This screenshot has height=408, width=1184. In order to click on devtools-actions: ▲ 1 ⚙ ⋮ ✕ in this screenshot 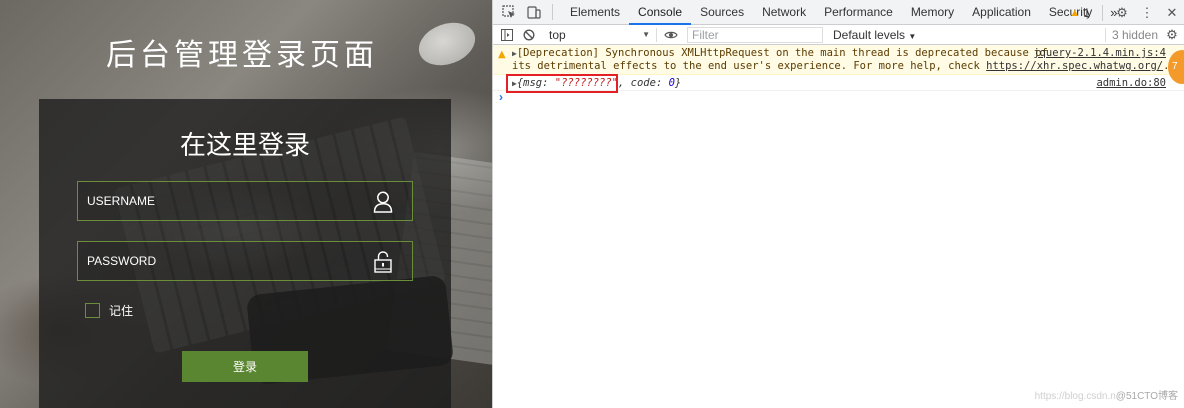, I will do `click(1124, 12)`.